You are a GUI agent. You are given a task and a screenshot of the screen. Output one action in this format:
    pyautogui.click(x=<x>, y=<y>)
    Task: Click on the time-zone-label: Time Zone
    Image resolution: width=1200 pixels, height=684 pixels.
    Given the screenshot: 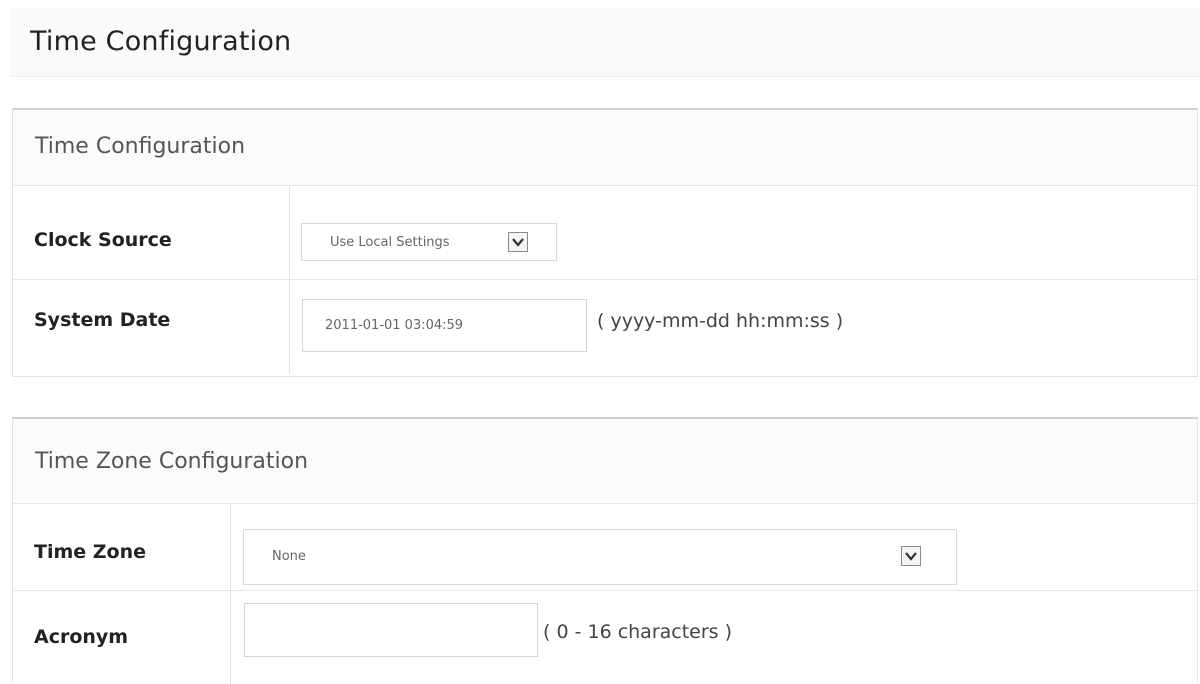 What is the action you would take?
    pyautogui.click(x=90, y=552)
    